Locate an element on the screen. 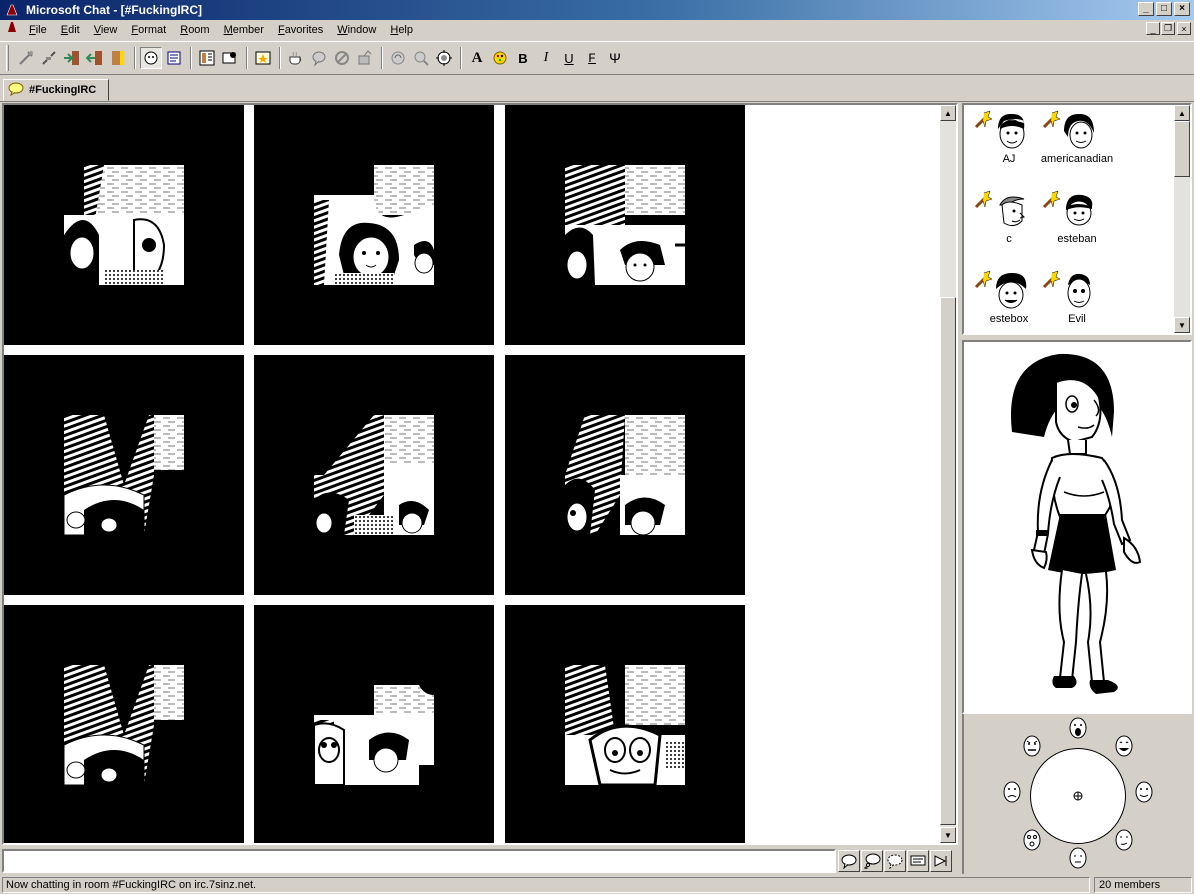 The width and height of the screenshot is (1194, 894). get-identity-icon is located at coordinates (230, 58).